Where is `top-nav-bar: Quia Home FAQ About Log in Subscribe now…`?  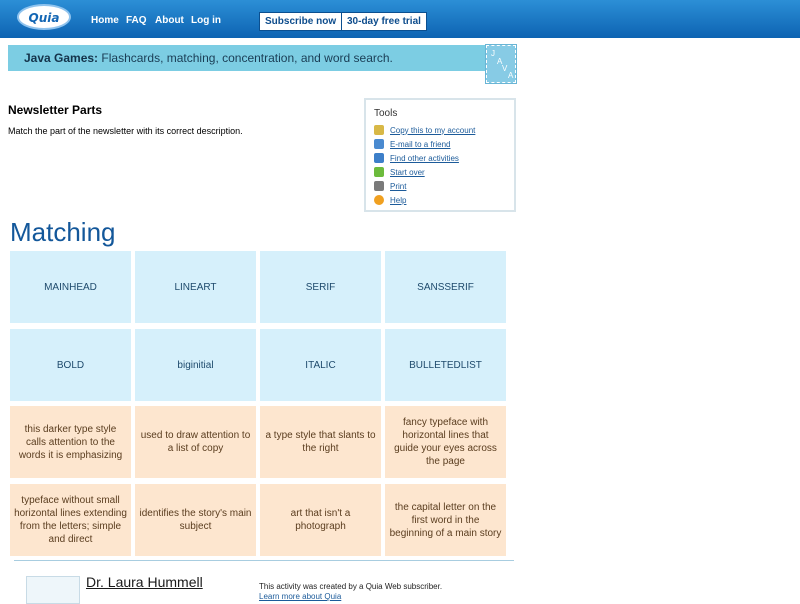
top-nav-bar: Quia Home FAQ About Log in Subscribe now… is located at coordinates (400, 19).